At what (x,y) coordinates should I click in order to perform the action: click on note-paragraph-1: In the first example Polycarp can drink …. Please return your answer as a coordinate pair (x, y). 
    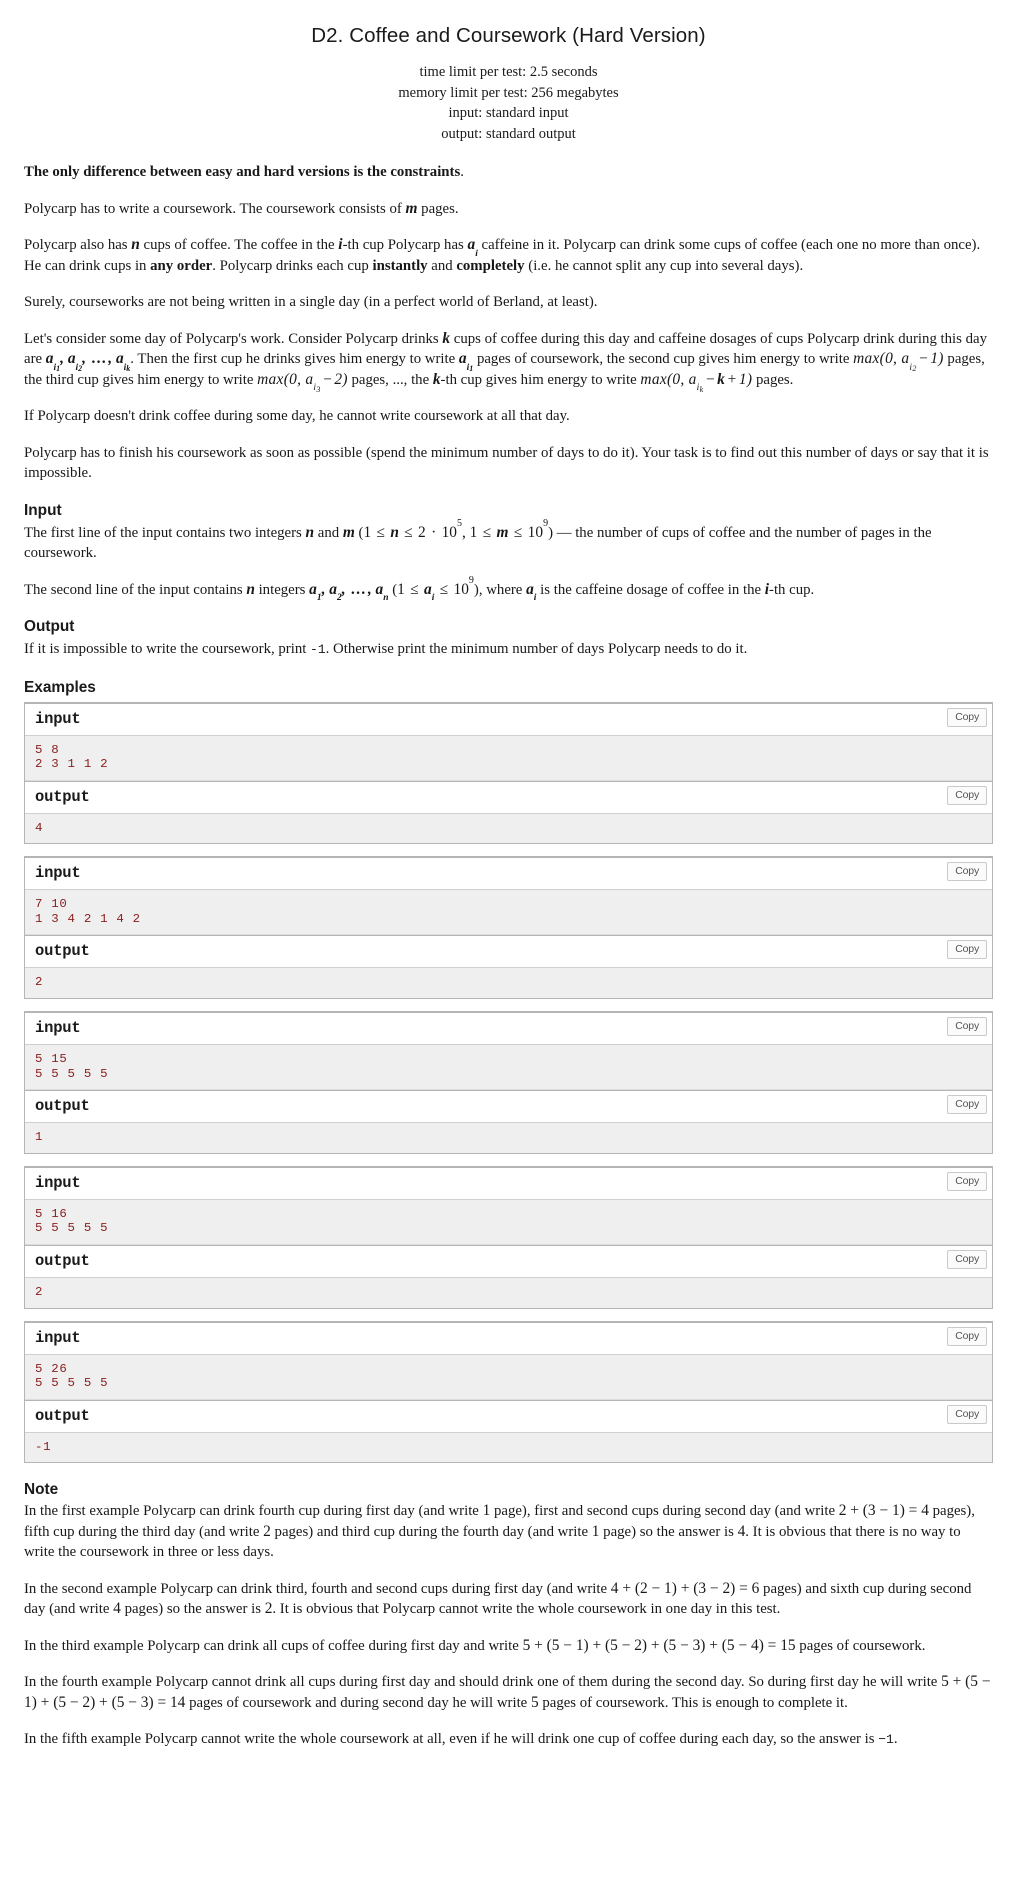
    Looking at the image, I should click on (499, 1531).